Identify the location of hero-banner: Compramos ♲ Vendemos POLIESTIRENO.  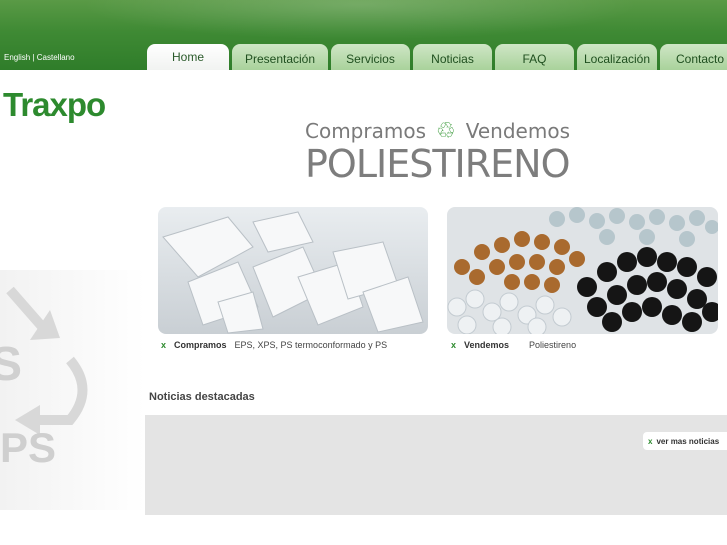
(440, 152).